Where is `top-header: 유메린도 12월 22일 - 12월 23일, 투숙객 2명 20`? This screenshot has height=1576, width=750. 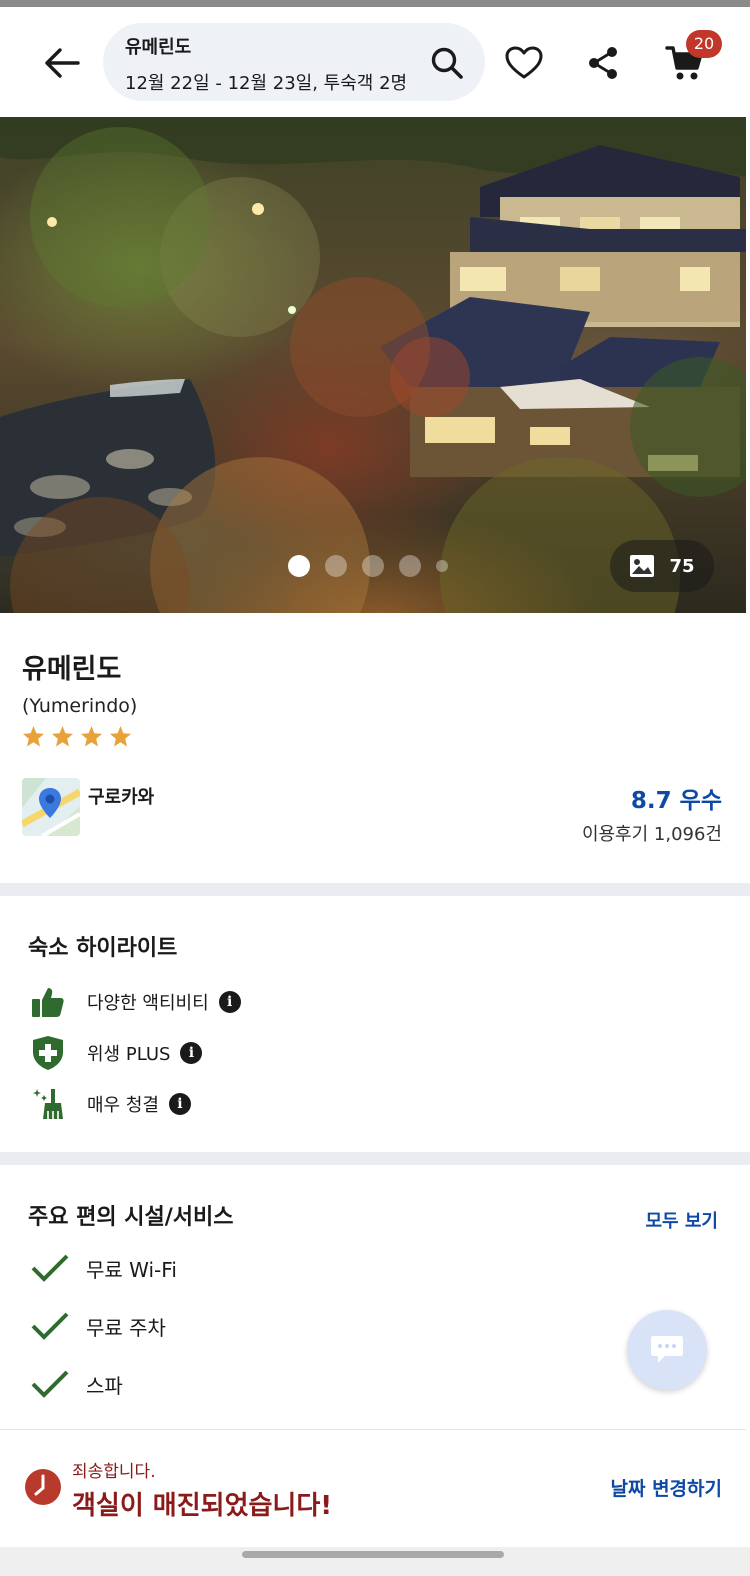 top-header: 유메린도 12월 22일 - 12월 23일, 투숙객 2명 20 is located at coordinates (375, 62).